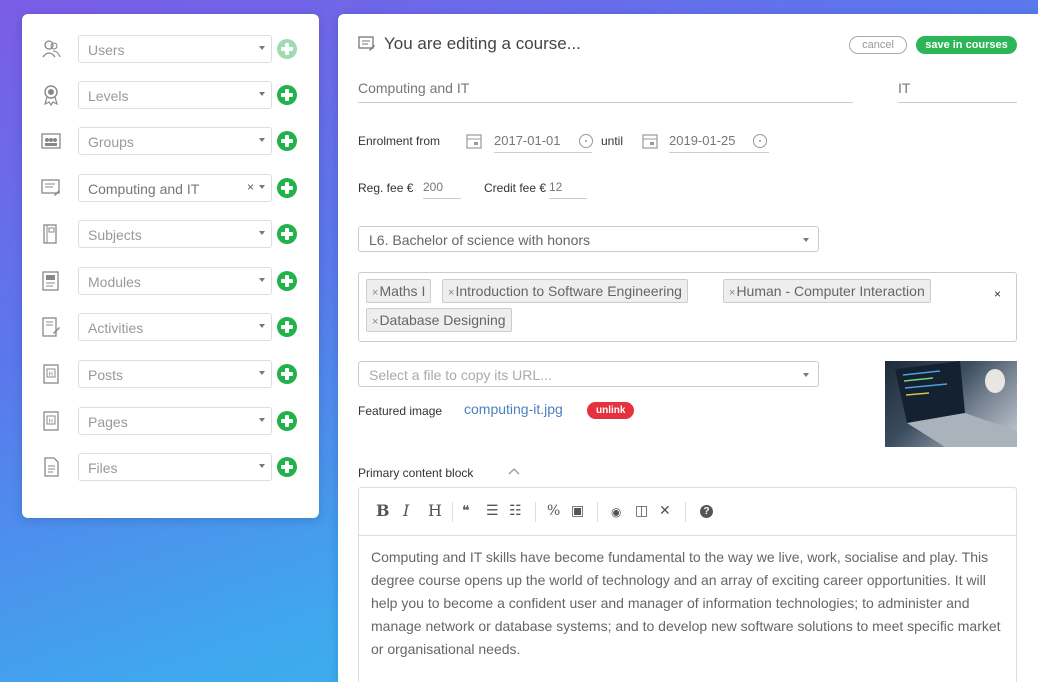  I want to click on award-icon, so click(51, 95).